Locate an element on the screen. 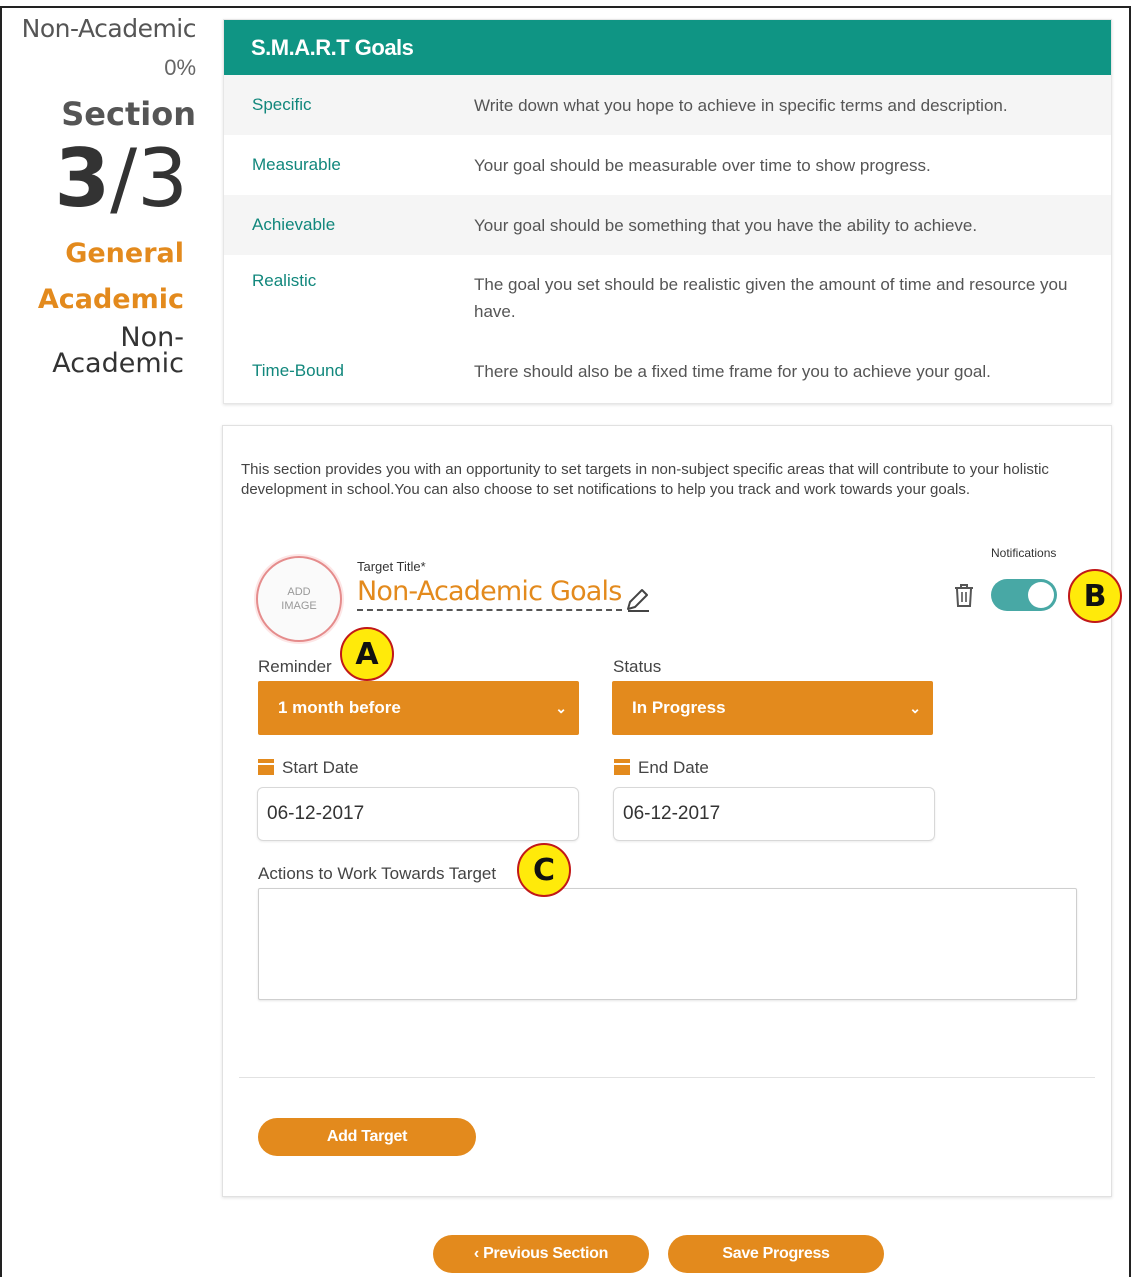 This screenshot has width=1131, height=1277. actions-label: Actions to Work Towards Target is located at coordinates (377, 873).